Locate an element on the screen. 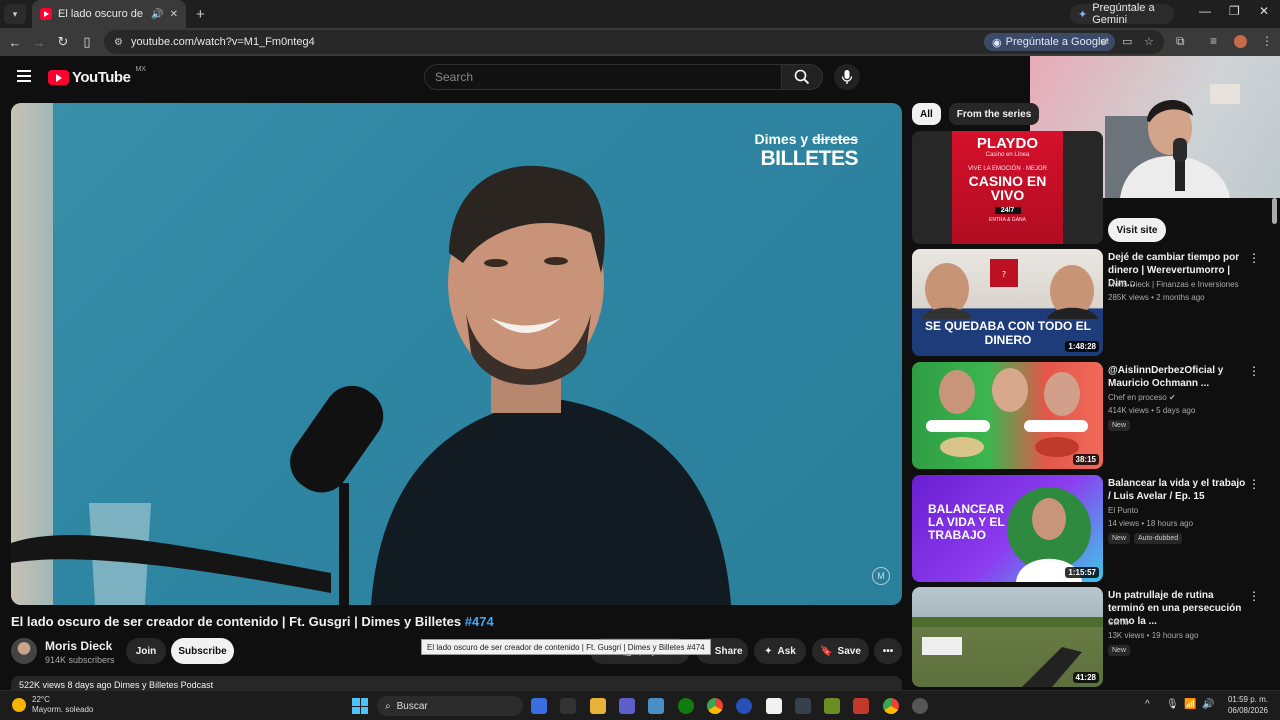 The height and width of the screenshot is (720, 1280). ask-button: ✦ Ask is located at coordinates (780, 651).